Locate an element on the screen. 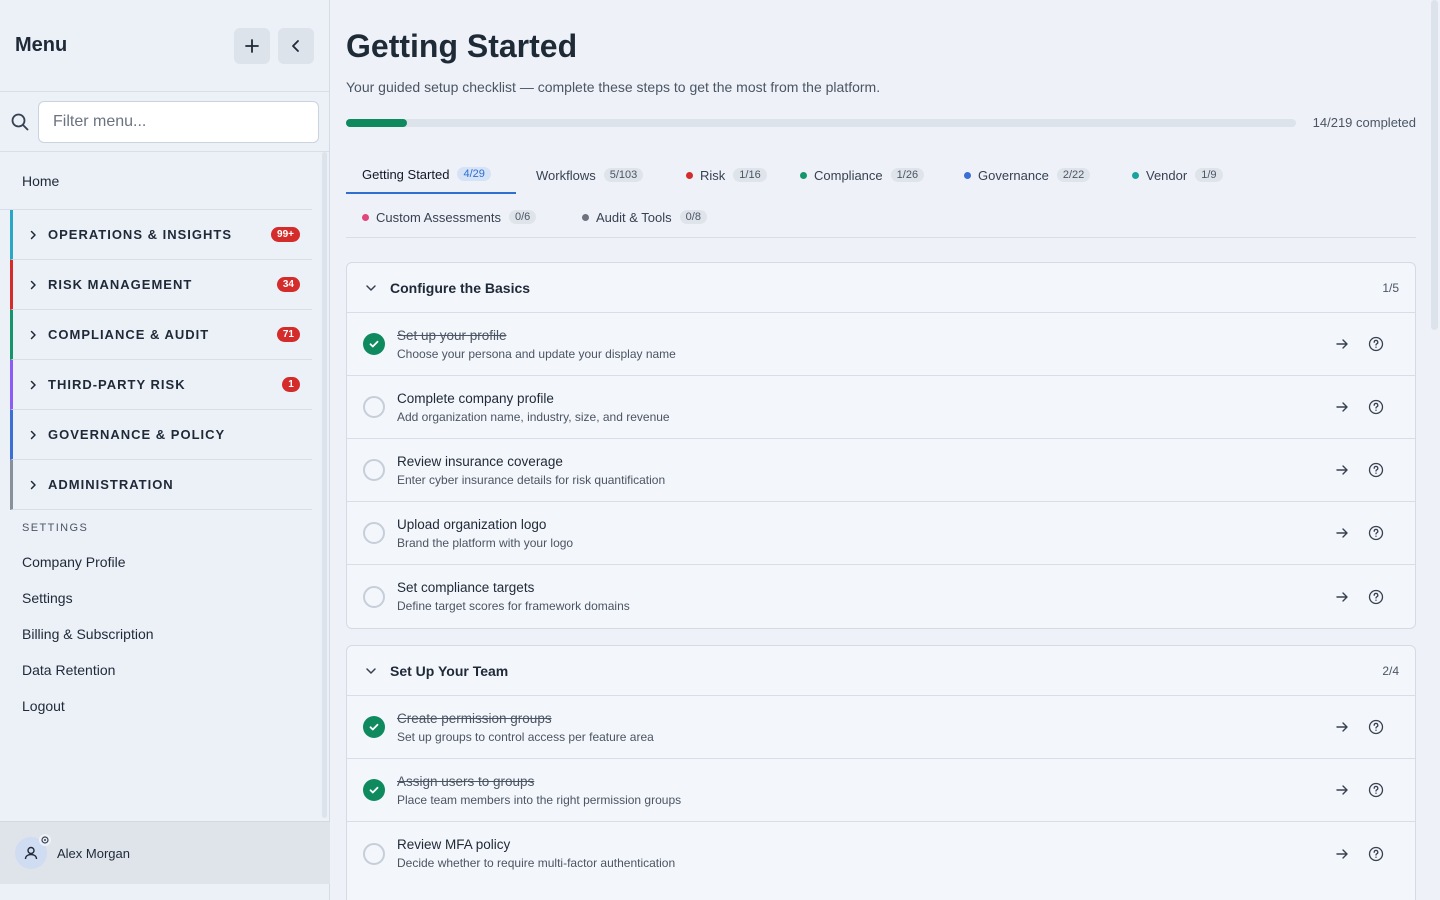 Image resolution: width=1440 pixels, height=900 pixels. tab-workflows: Workflows 5/103 is located at coordinates (590, 175).